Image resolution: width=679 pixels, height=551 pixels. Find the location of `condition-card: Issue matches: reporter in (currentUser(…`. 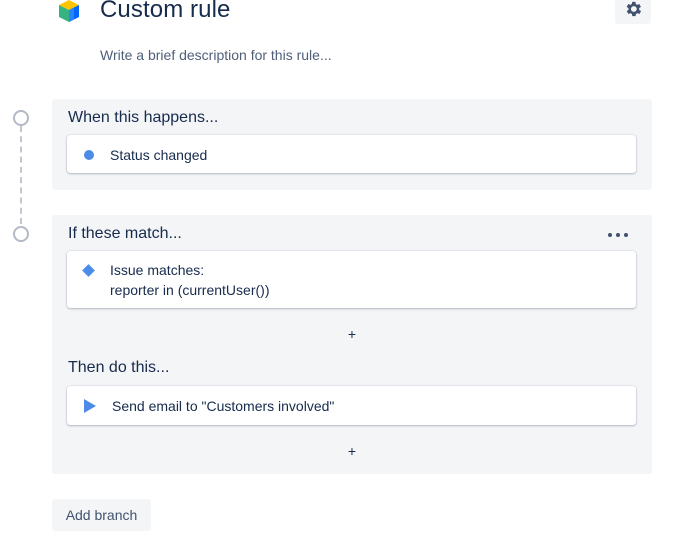

condition-card: Issue matches: reporter in (currentUser(… is located at coordinates (351, 279).